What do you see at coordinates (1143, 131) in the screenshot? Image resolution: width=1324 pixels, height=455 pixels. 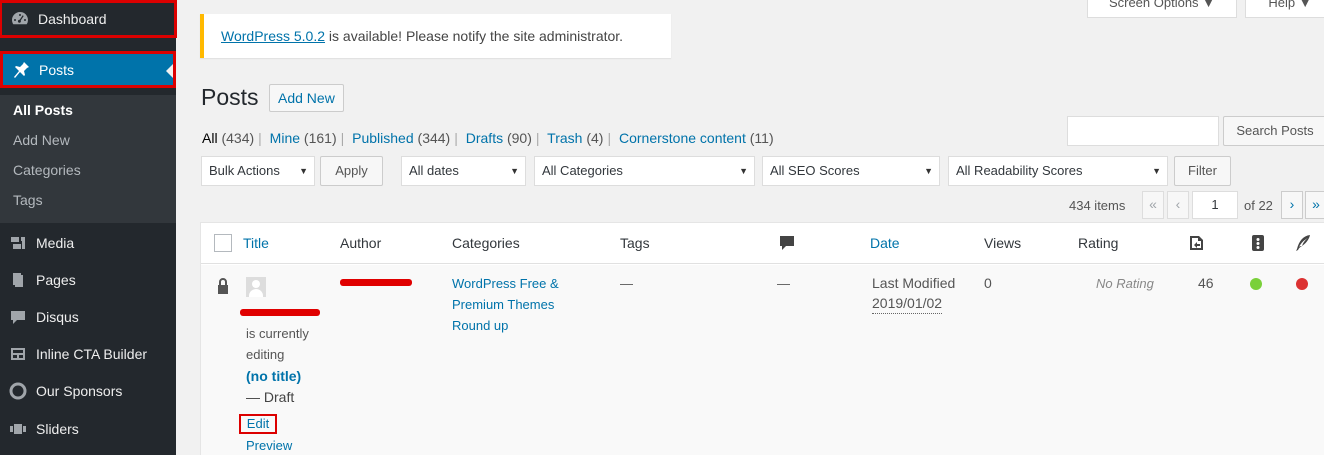 I see `search-input` at bounding box center [1143, 131].